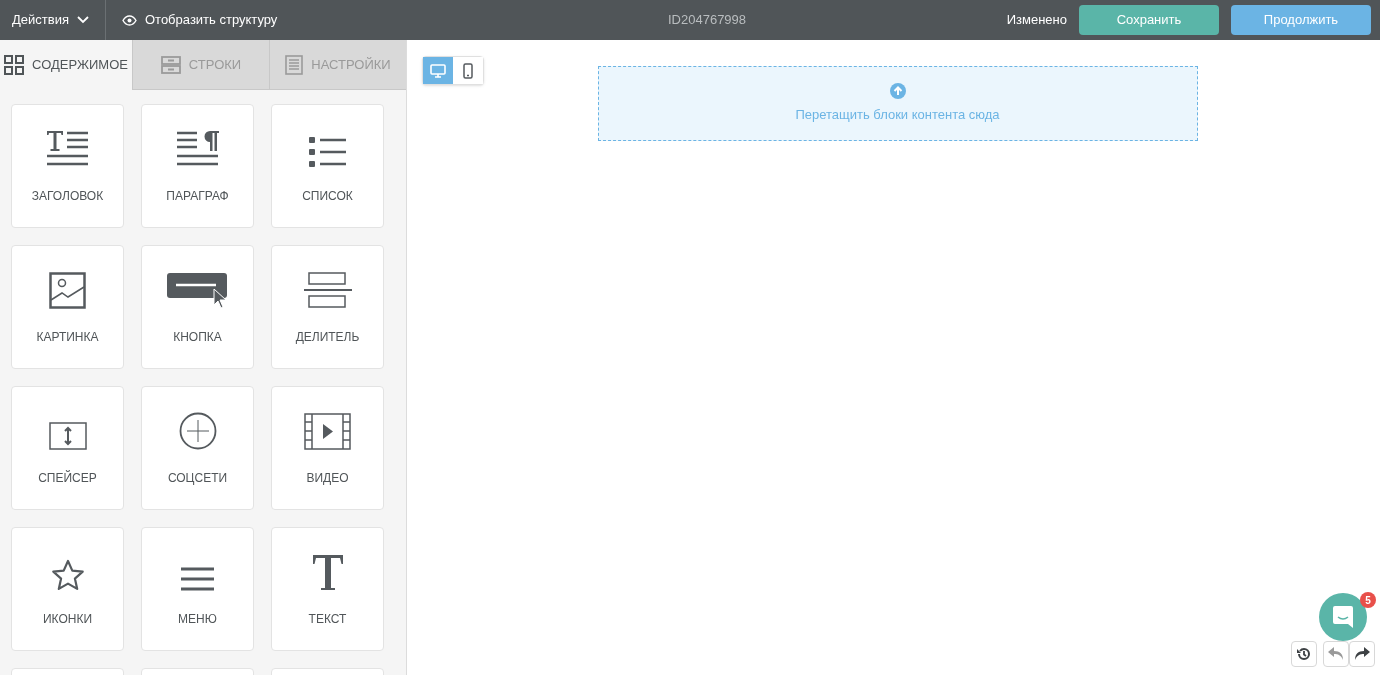 This screenshot has height=675, width=1380. Describe the element at coordinates (327, 619) in the screenshot. I see `tile-label: ТЕКСТ` at that location.